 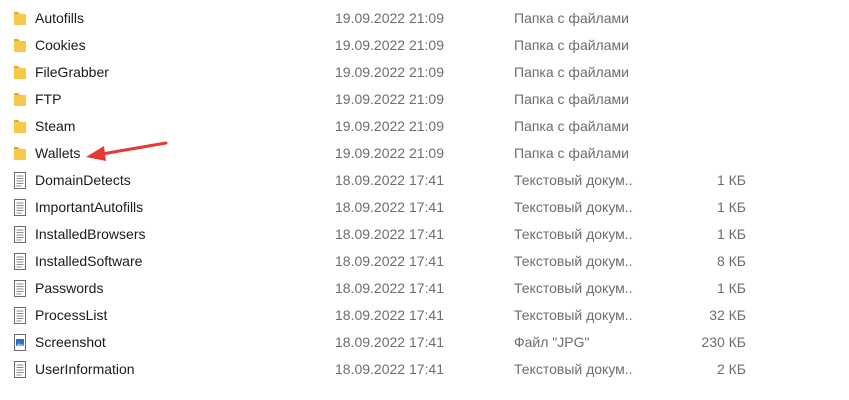 I want to click on file-row-cookies: Cookies 19.09.2022 21:09 Папка с файлами, so click(x=424, y=45).